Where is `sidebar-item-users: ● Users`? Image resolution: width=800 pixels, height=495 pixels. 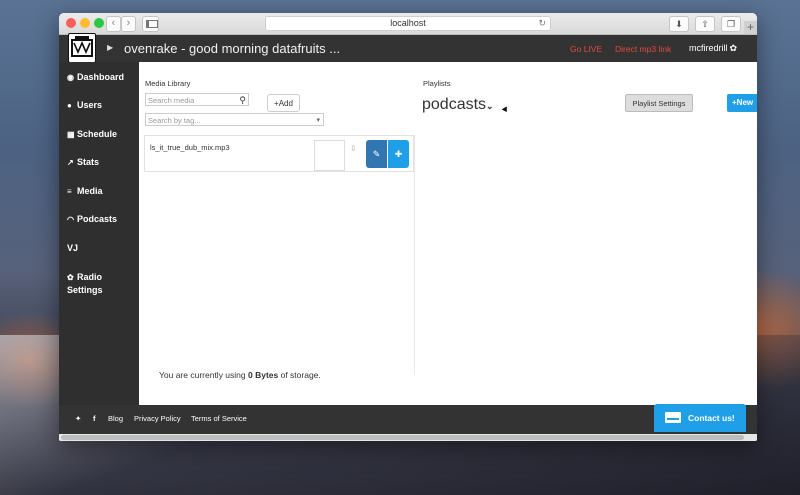 sidebar-item-users: ● Users is located at coordinates (84, 105).